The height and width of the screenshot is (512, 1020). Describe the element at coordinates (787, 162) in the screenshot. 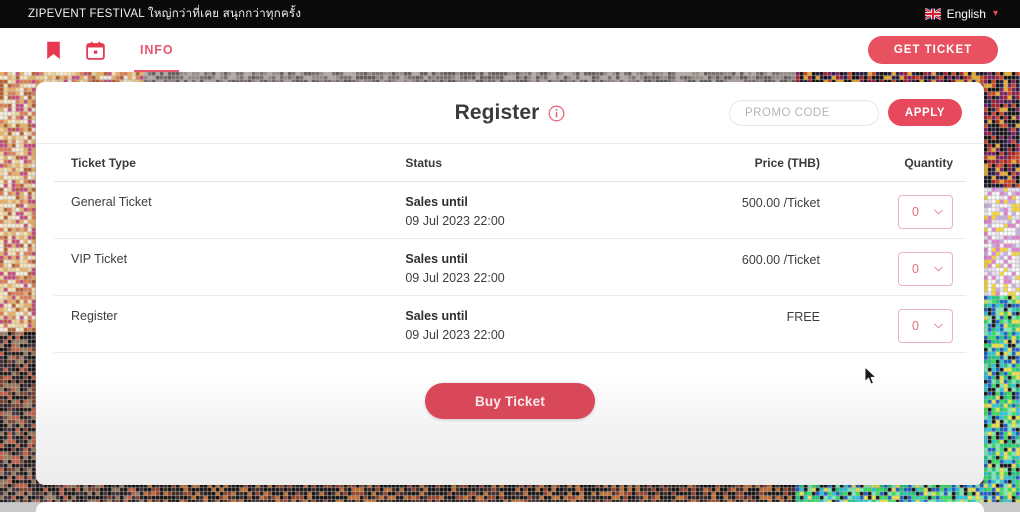

I see `col-header-price: Price (THB)` at that location.